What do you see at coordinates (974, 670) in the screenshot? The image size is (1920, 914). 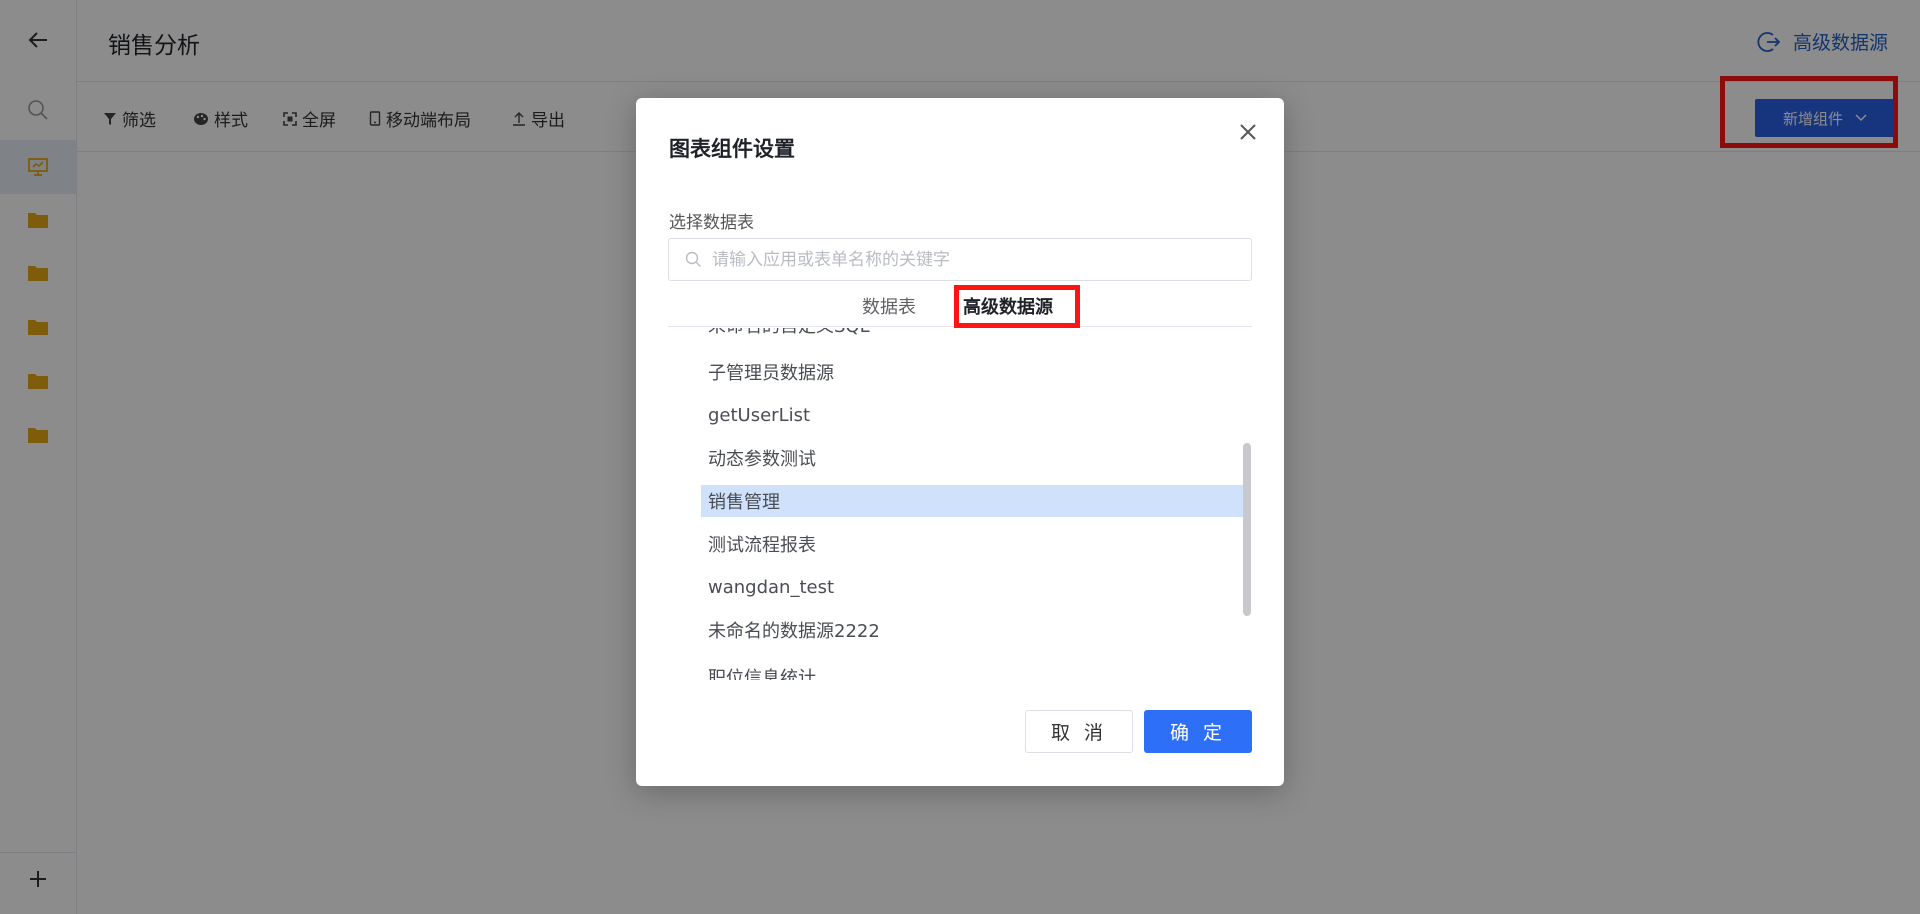 I see `list-item: 职位信息统计` at bounding box center [974, 670].